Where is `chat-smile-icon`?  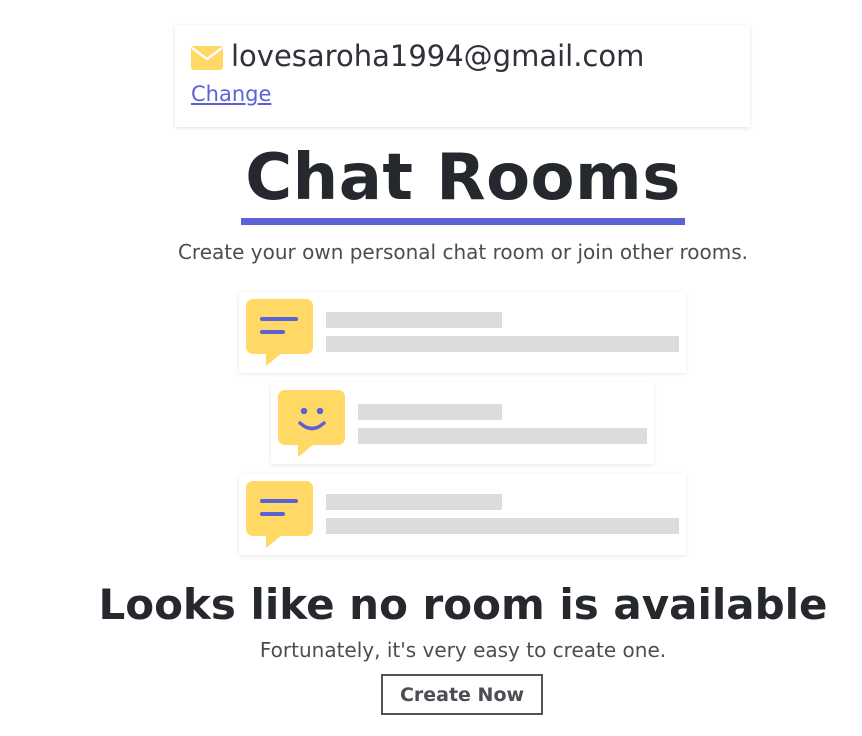 chat-smile-icon is located at coordinates (311, 423).